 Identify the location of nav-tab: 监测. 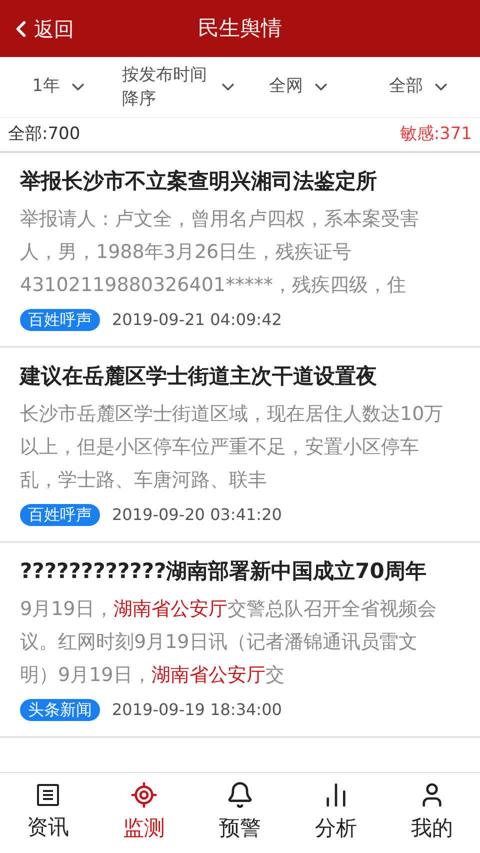
(144, 813).